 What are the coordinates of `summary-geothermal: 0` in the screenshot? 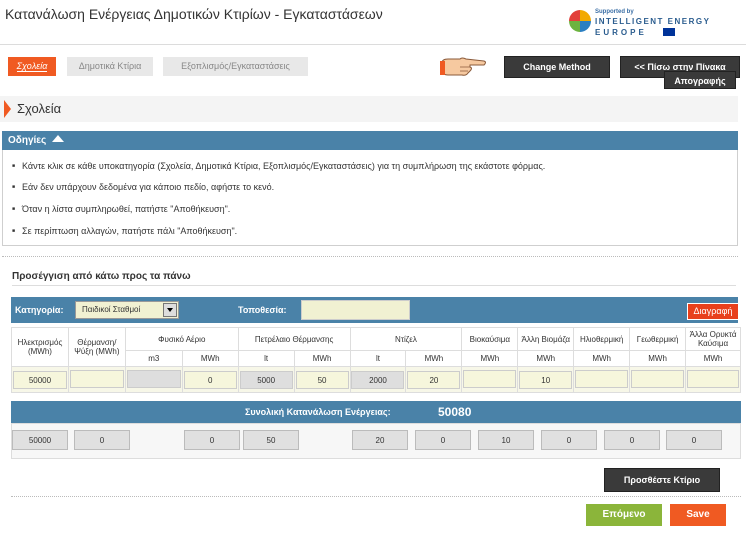 It's located at (632, 440).